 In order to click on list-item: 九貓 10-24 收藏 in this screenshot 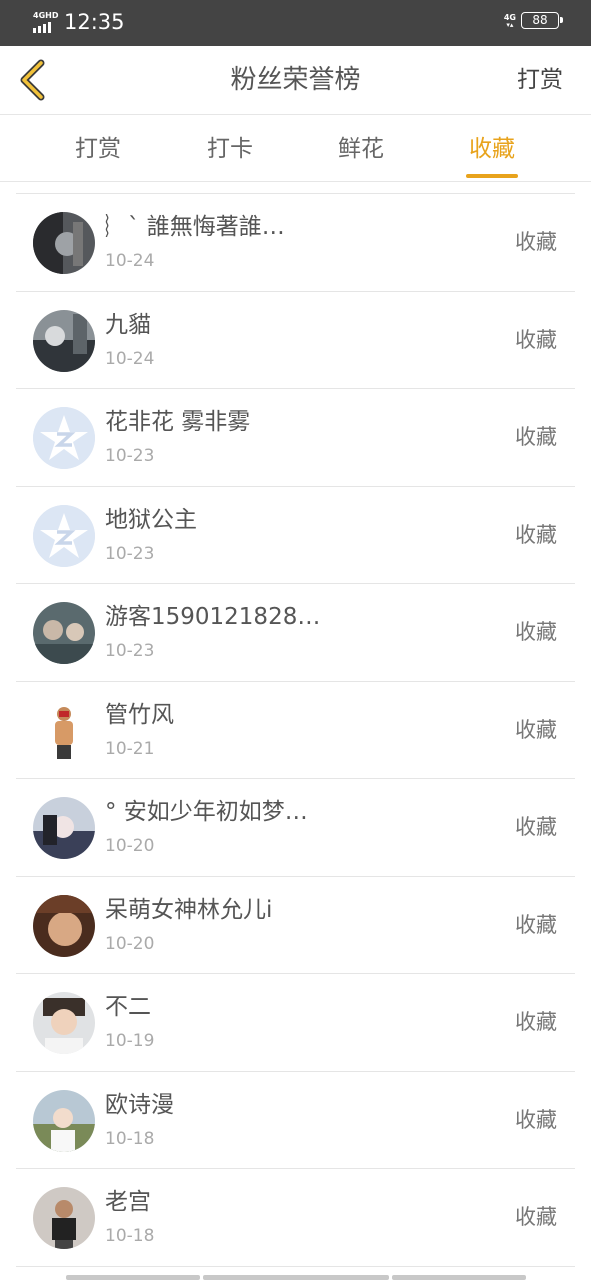, I will do `click(295, 340)`.